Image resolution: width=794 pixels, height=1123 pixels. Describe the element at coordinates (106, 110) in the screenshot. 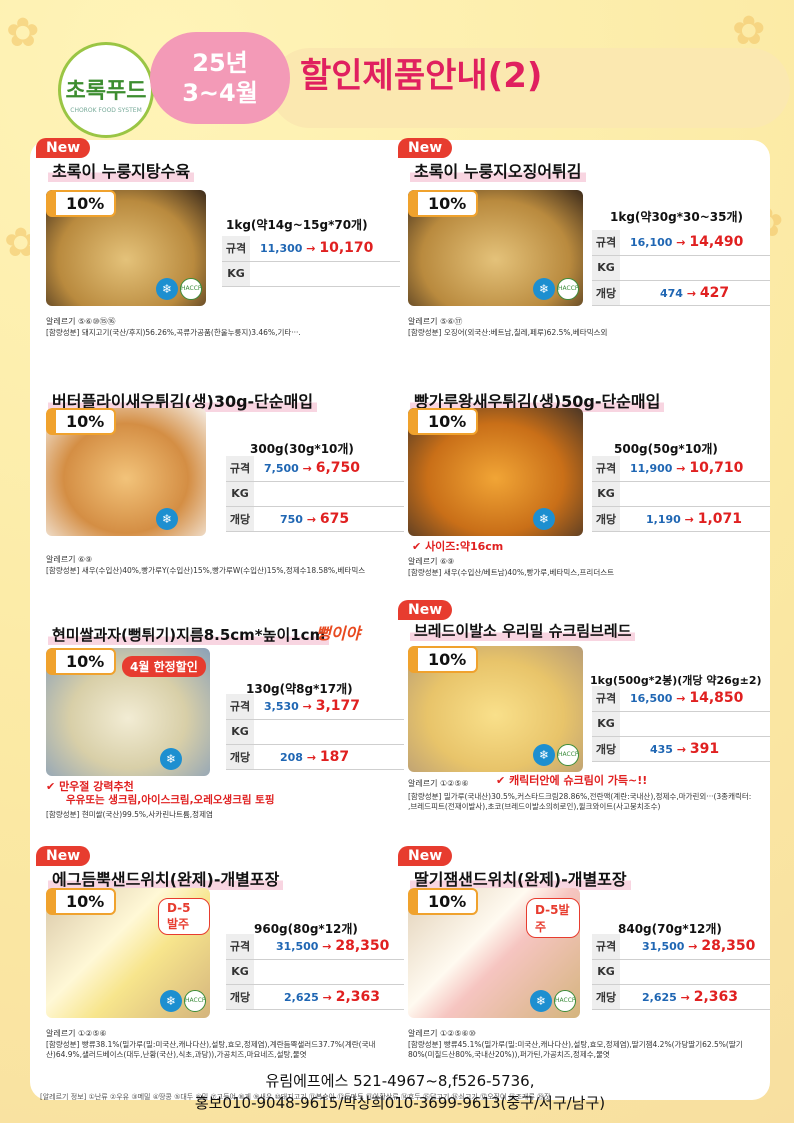

I see `logo-subtext: CHOROK FOOD SYSTEM` at that location.